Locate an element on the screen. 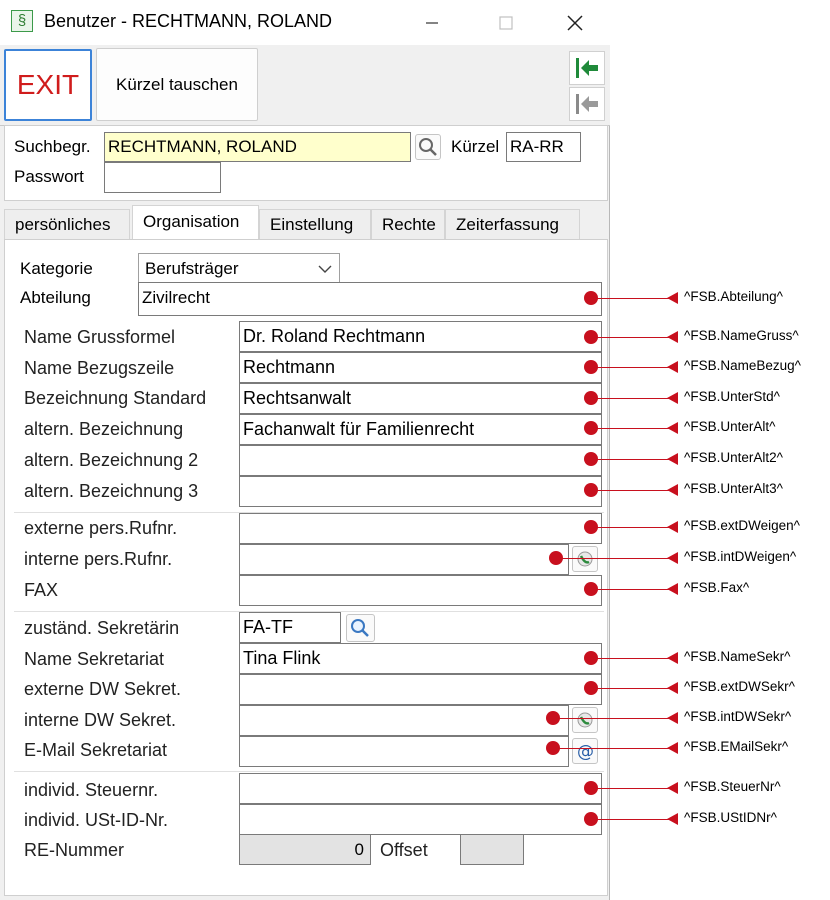 This screenshot has height=900, width=830. abteilung-input: Zivilrecht is located at coordinates (370, 299).